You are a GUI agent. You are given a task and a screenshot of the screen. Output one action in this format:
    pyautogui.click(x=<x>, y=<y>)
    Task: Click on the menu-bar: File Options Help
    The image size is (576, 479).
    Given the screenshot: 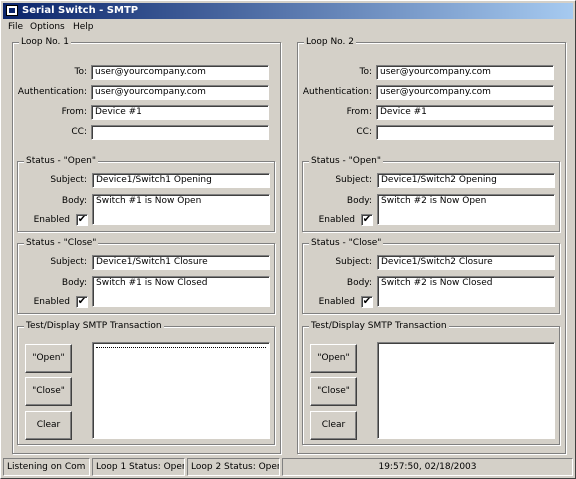 What is the action you would take?
    pyautogui.click(x=288, y=27)
    